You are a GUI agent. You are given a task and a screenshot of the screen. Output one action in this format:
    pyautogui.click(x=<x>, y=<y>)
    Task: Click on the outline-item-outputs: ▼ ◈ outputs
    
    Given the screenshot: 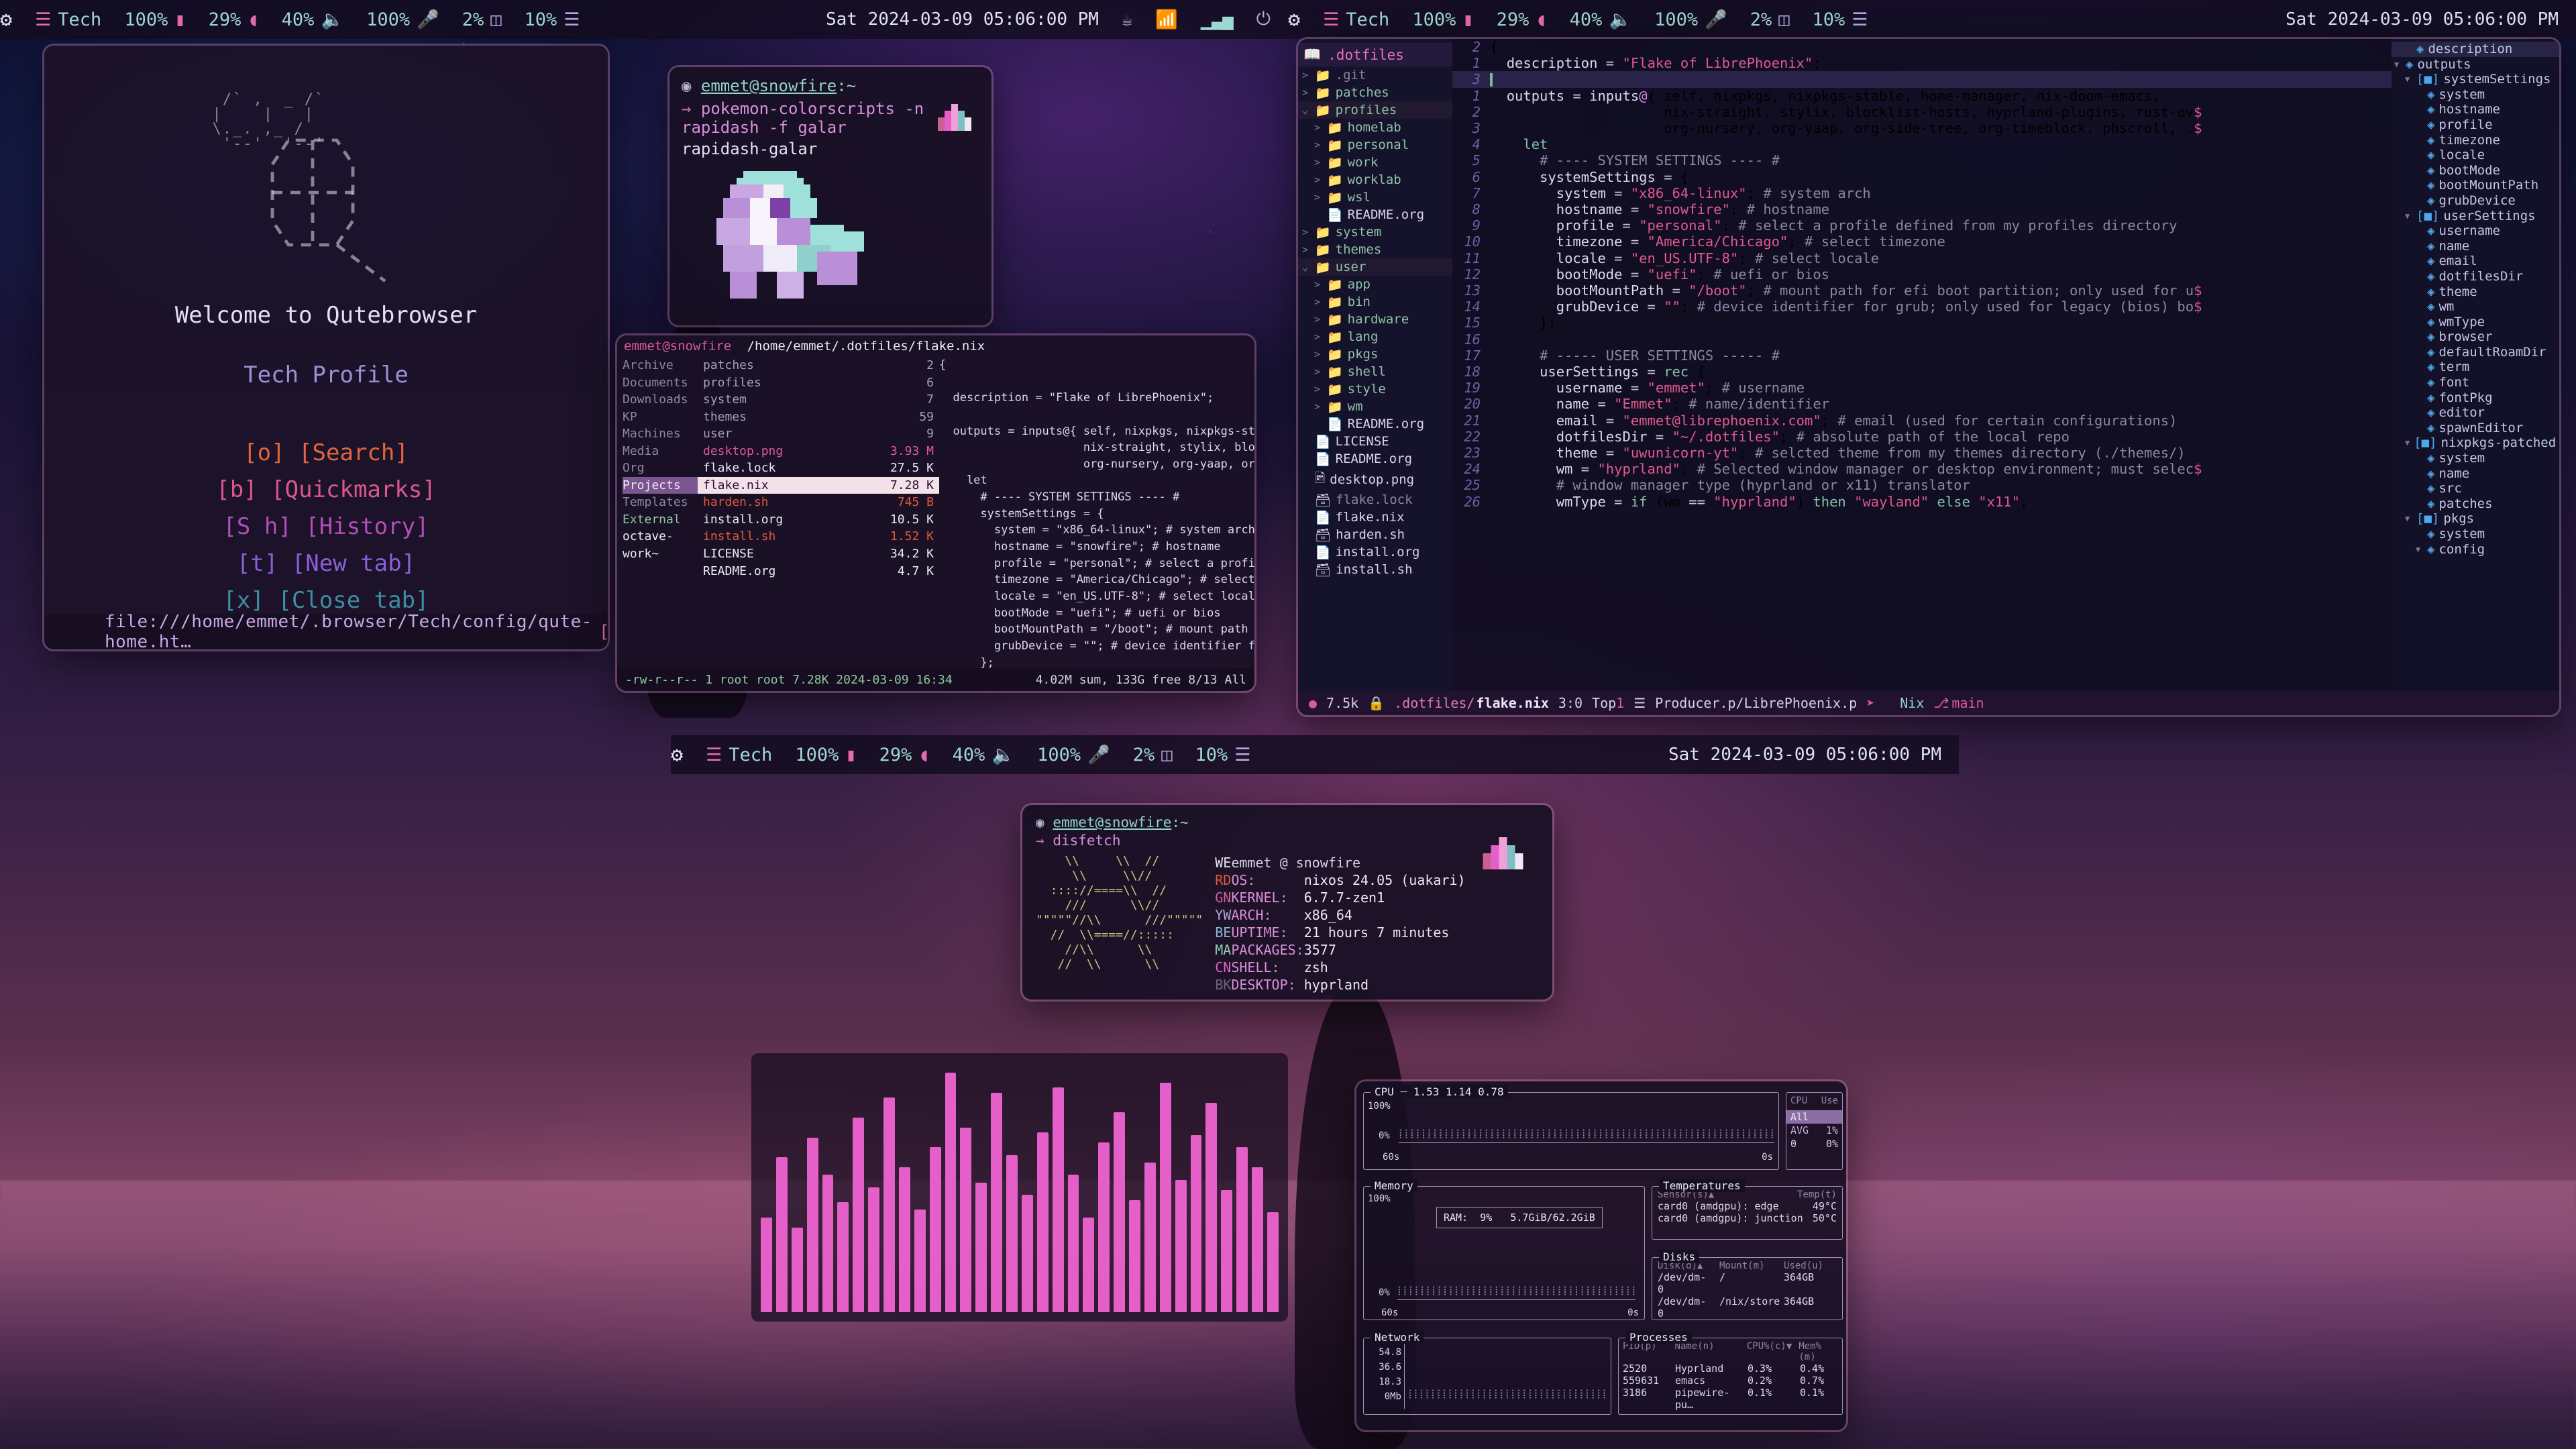 What is the action you would take?
    pyautogui.click(x=2475, y=64)
    